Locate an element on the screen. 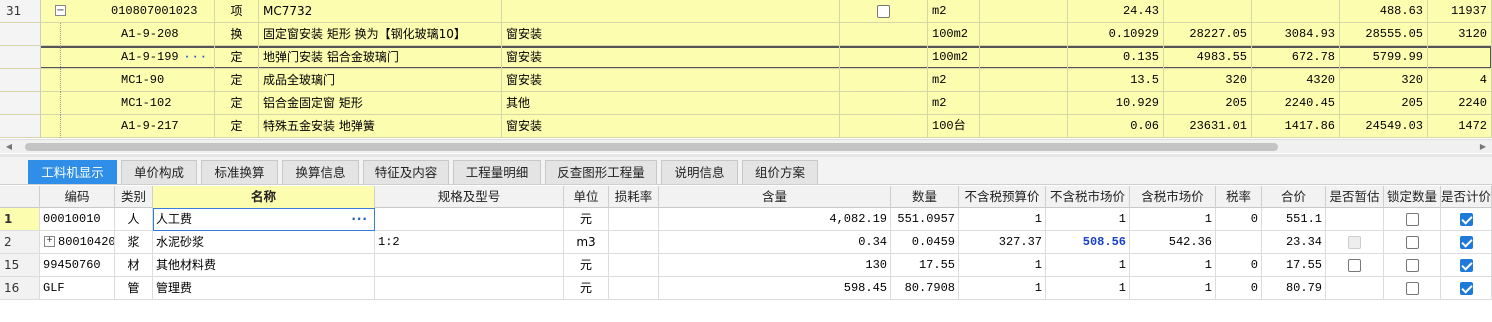  spec-cell: 1:2 is located at coordinates (469, 242).